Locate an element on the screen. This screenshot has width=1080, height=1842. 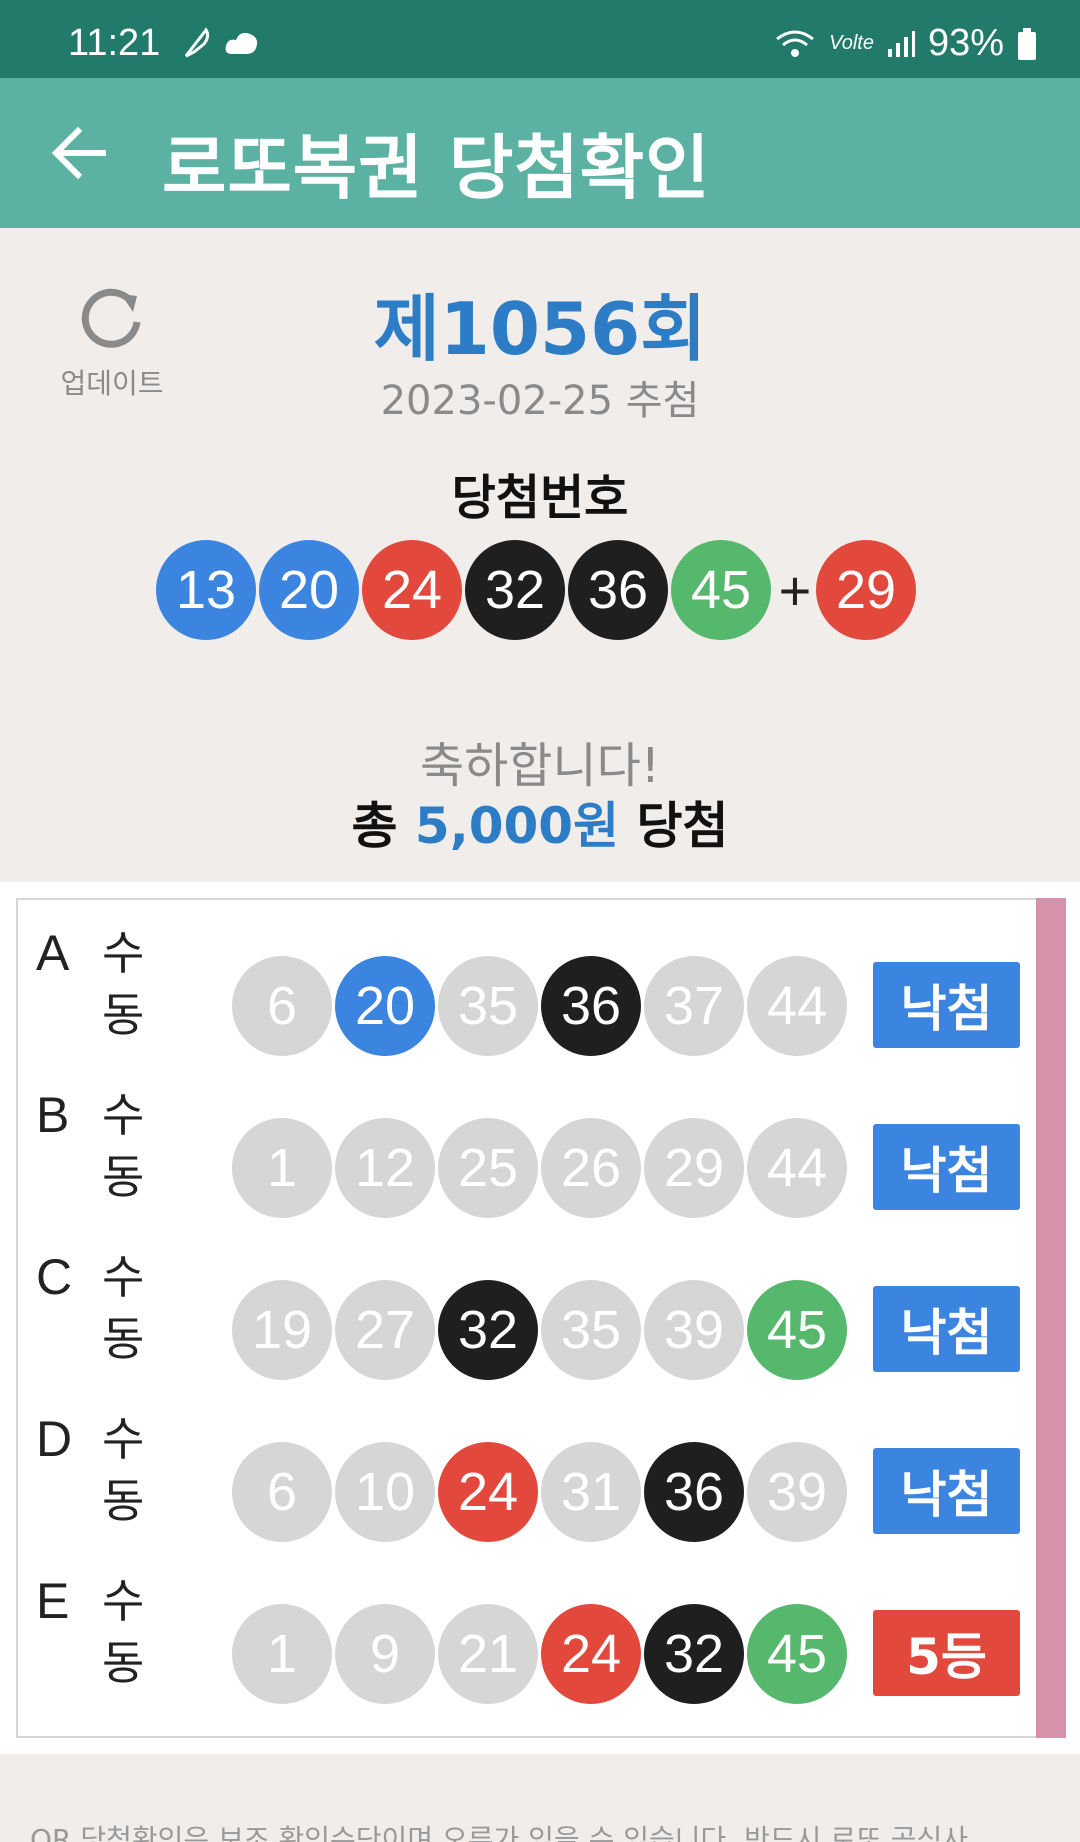
ticket-numbers: 19 27 32 35 39 45 is located at coordinates (541, 1330).